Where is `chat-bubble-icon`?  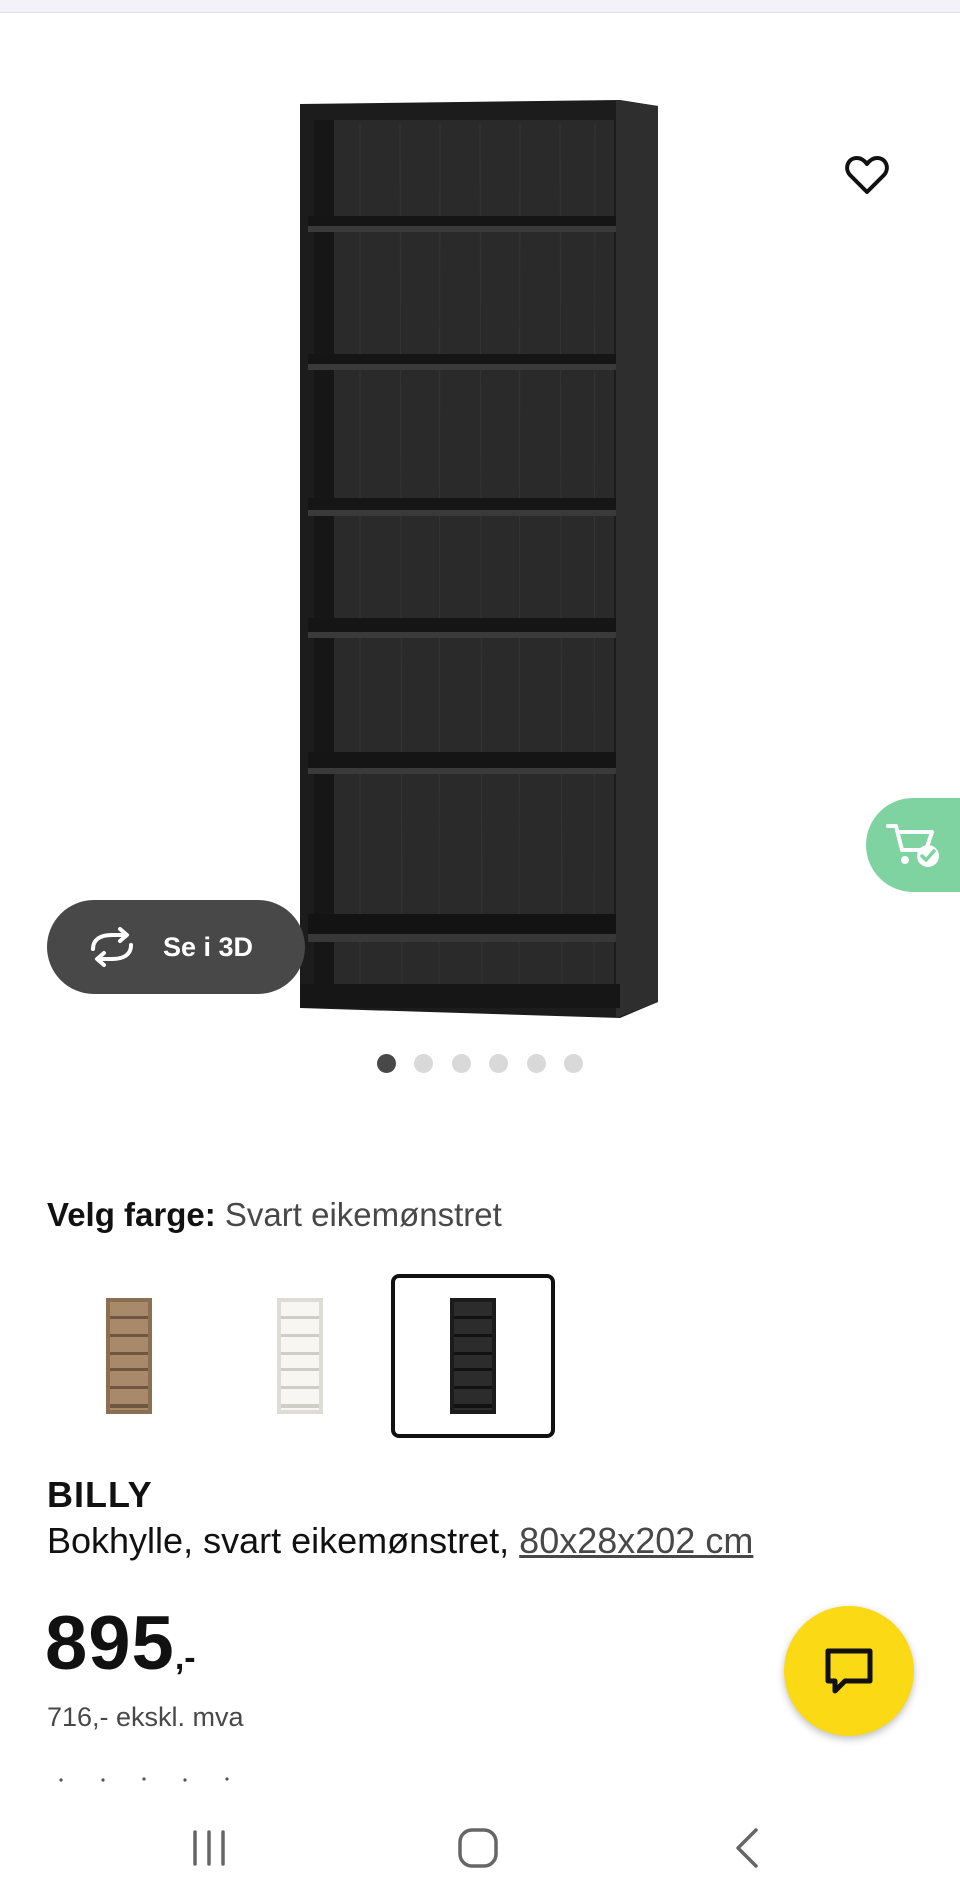 chat-bubble-icon is located at coordinates (849, 1671).